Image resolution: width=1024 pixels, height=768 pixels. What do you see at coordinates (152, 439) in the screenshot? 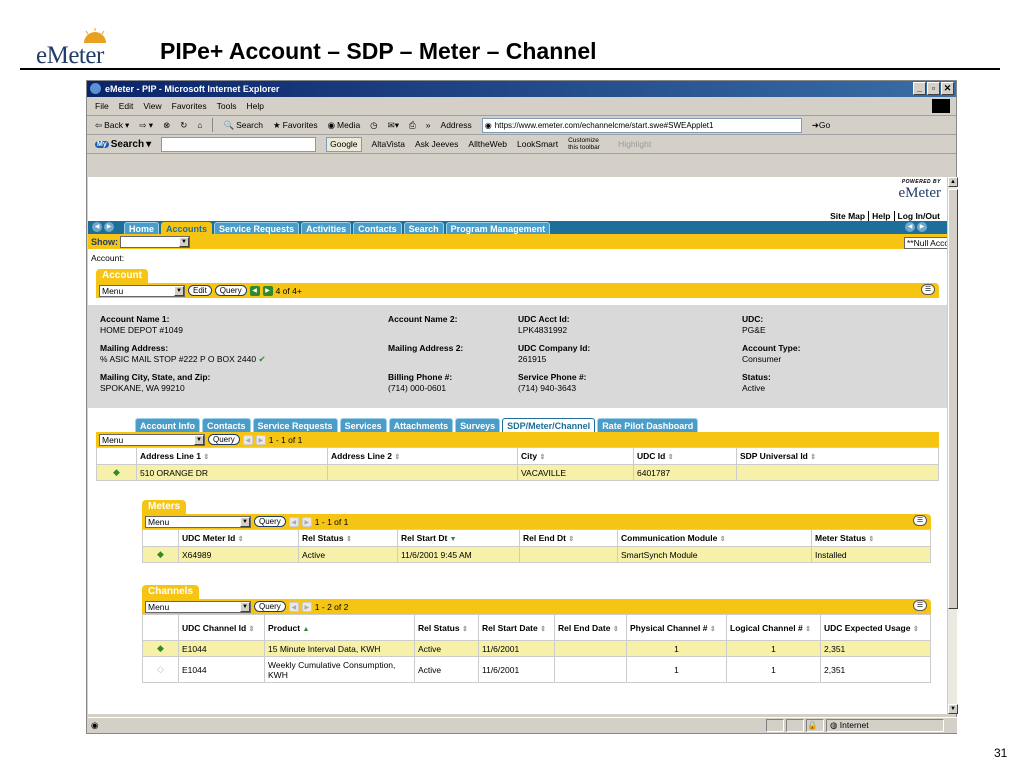
I see `sdp-menu-select: Menu ▼` at bounding box center [152, 439].